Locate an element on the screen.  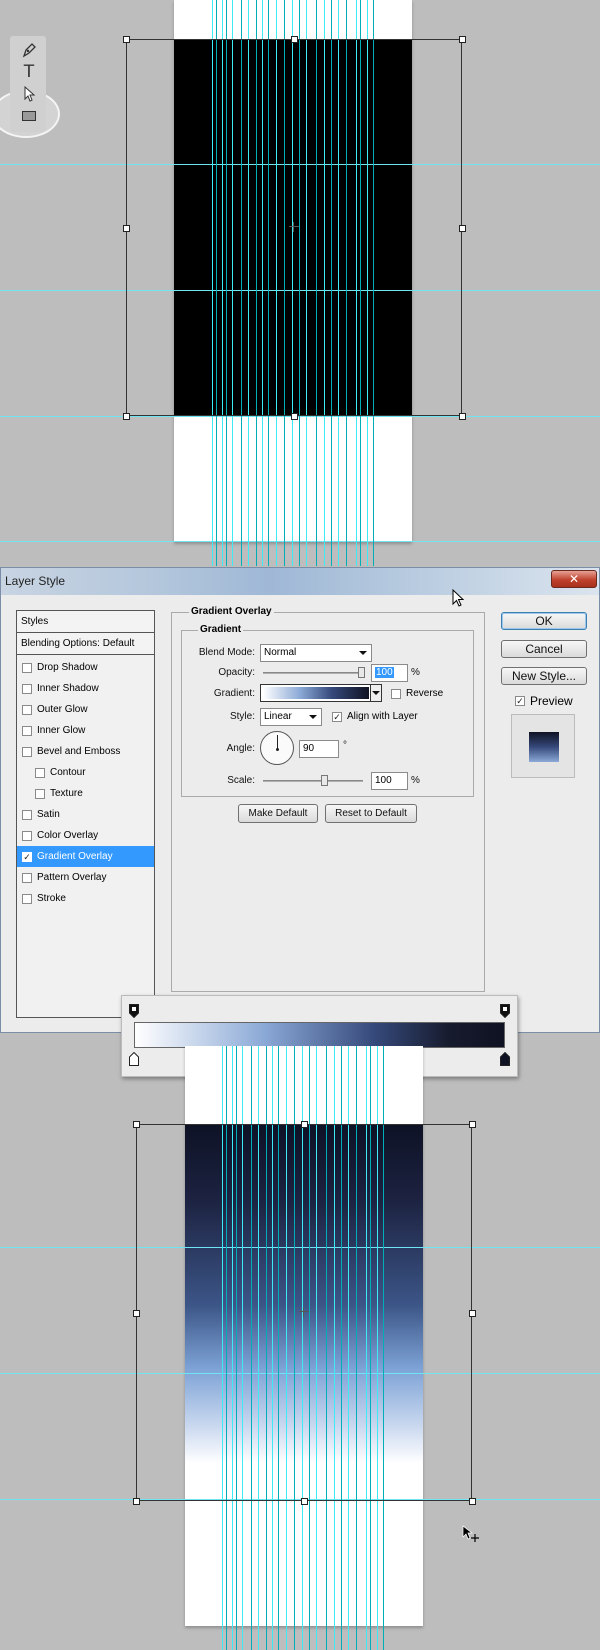
style-item: Satin is located at coordinates (85, 814).